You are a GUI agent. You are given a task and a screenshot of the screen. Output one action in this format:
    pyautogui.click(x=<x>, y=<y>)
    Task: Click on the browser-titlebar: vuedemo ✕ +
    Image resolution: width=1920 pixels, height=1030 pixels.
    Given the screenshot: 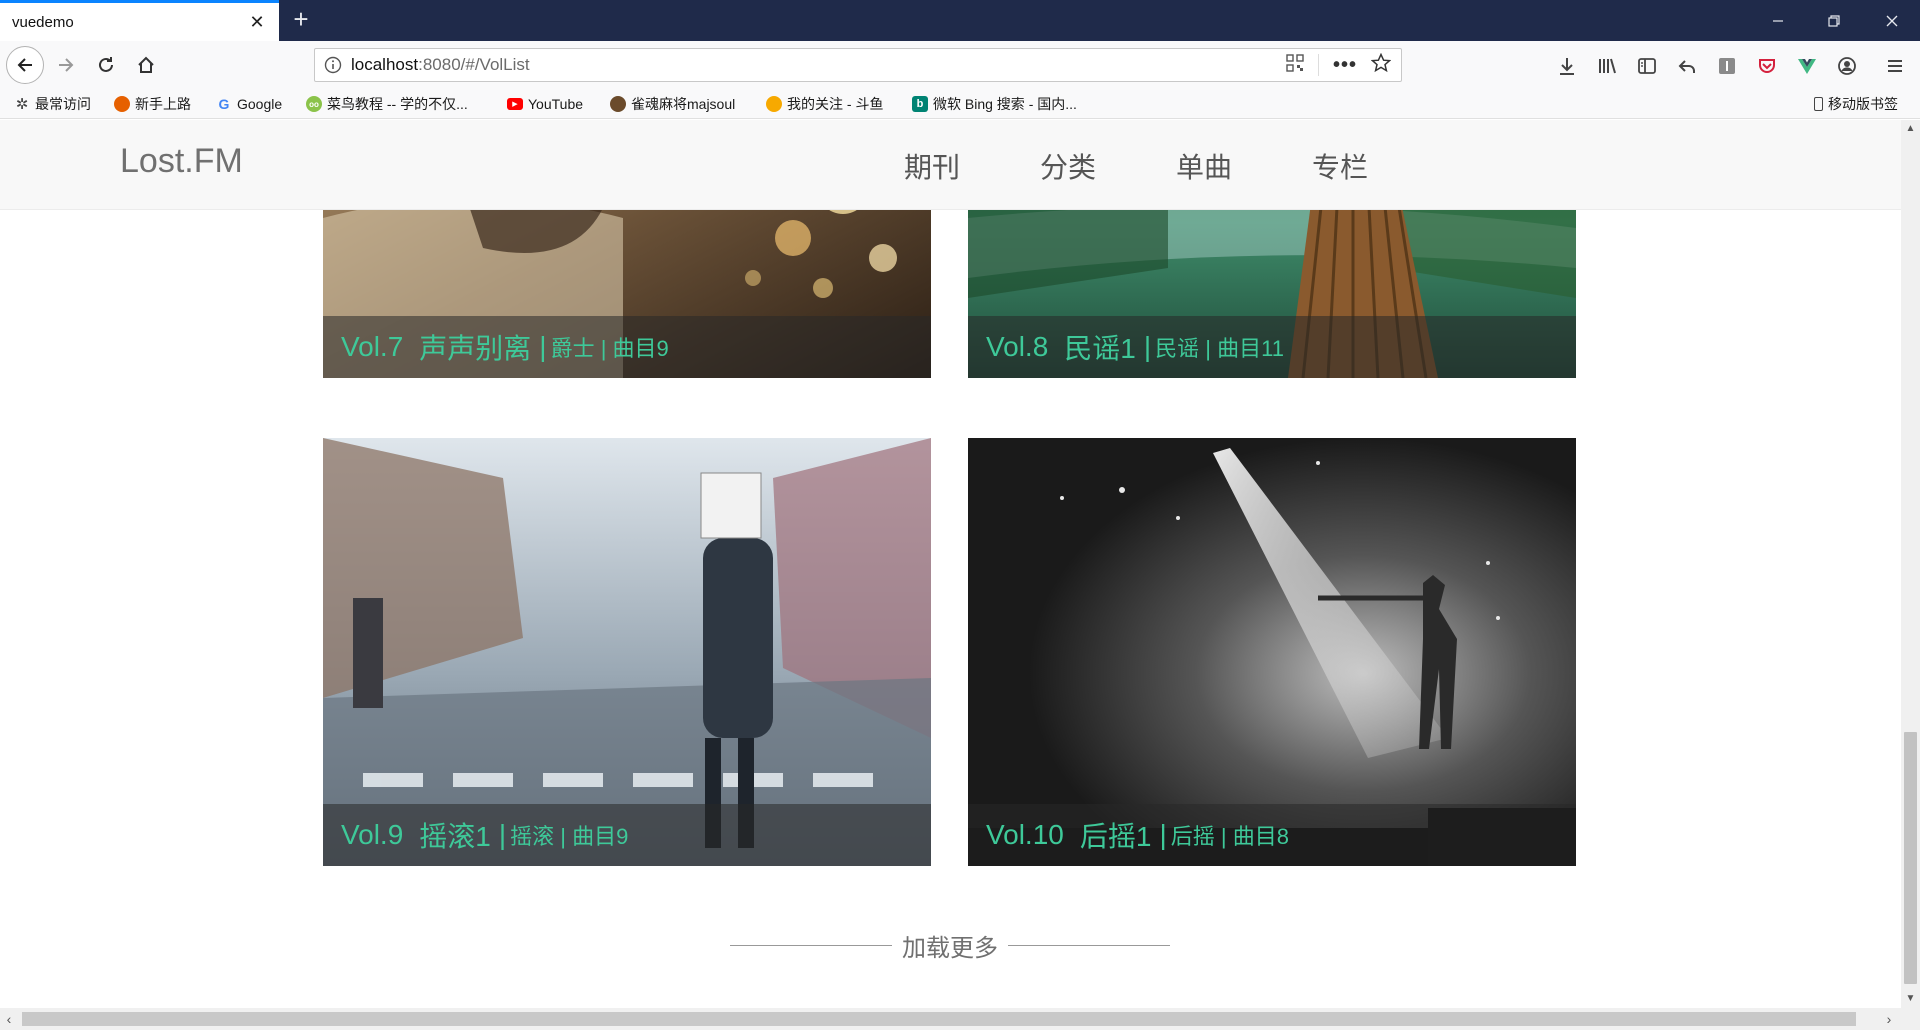 What is the action you would take?
    pyautogui.click(x=960, y=20)
    